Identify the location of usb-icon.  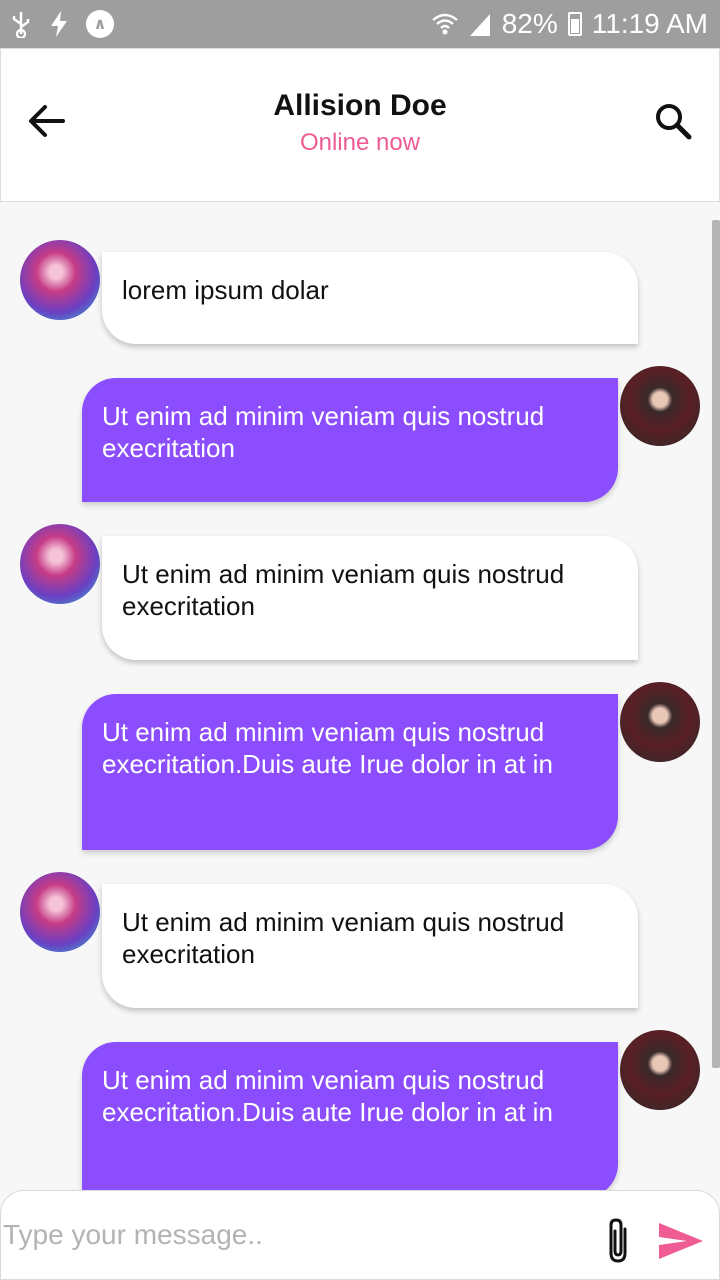
(21, 24).